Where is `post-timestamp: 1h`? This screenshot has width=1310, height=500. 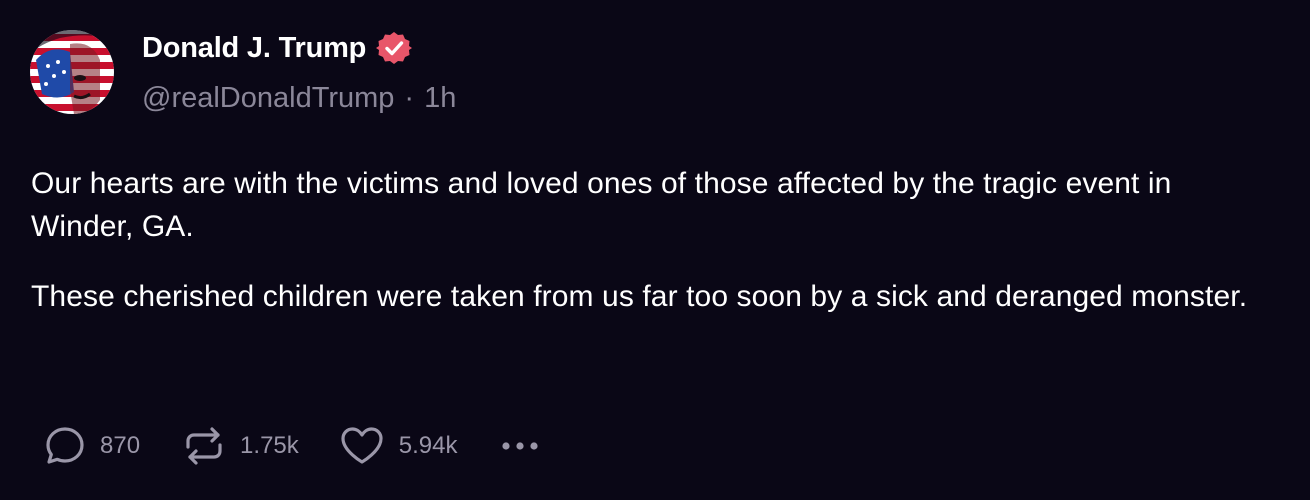 post-timestamp: 1h is located at coordinates (440, 98).